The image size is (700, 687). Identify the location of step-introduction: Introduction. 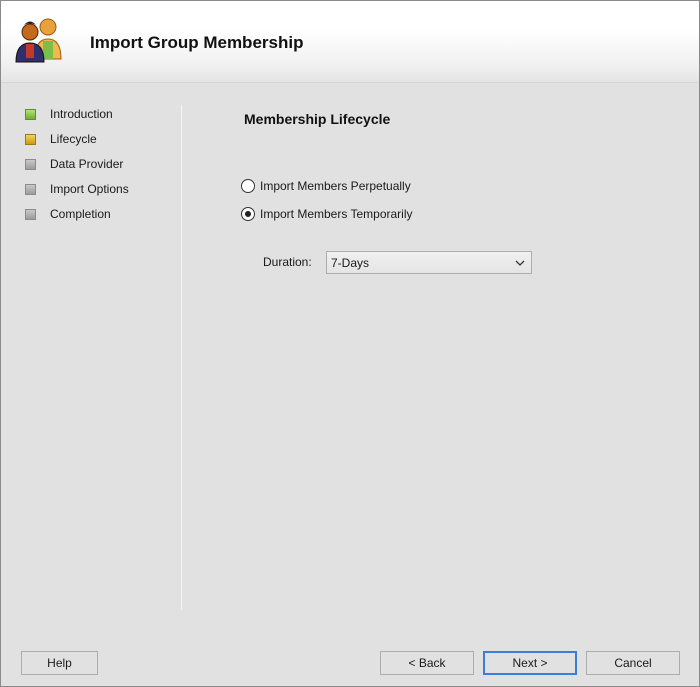
(100, 114).